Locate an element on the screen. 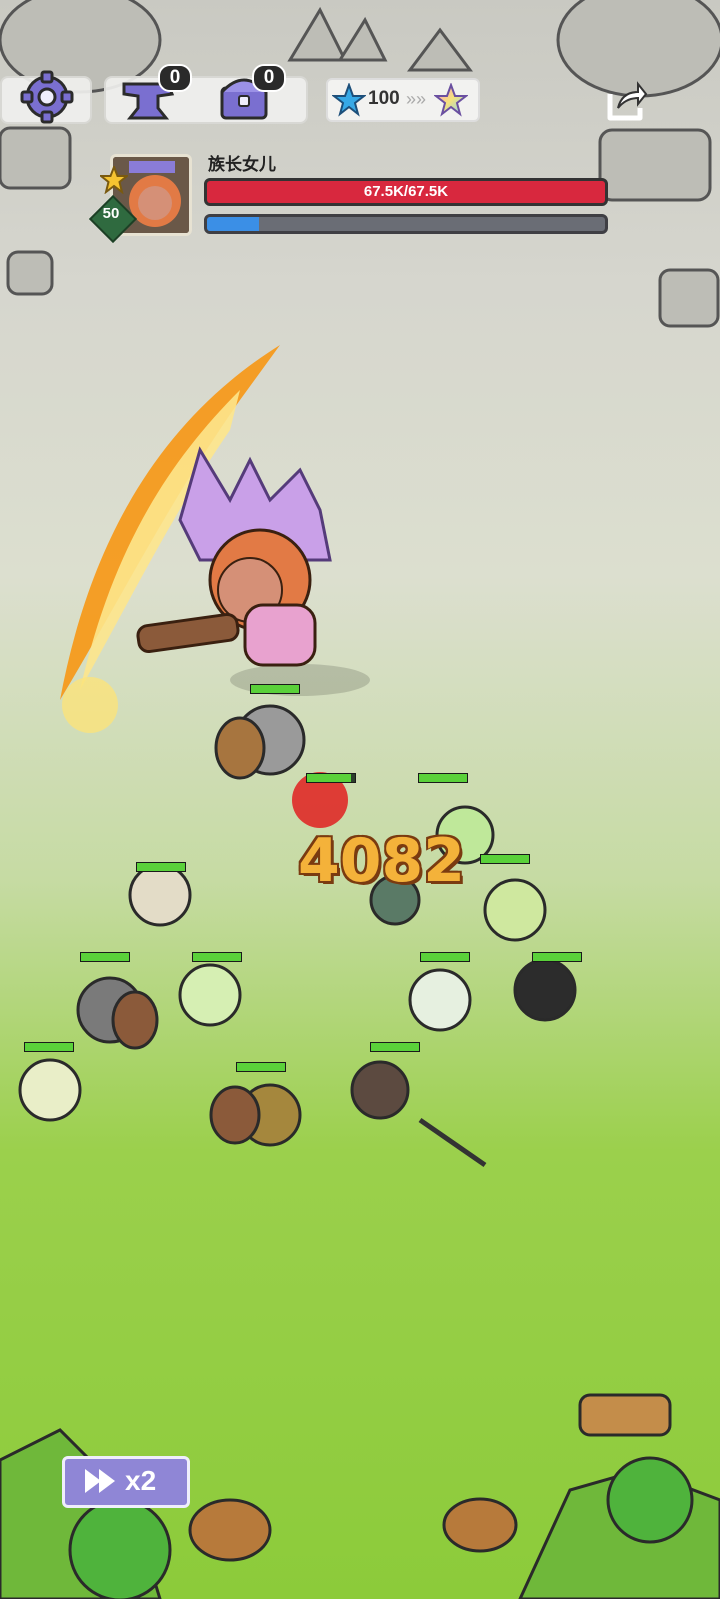  fast-forward-icon is located at coordinates (100, 1481).